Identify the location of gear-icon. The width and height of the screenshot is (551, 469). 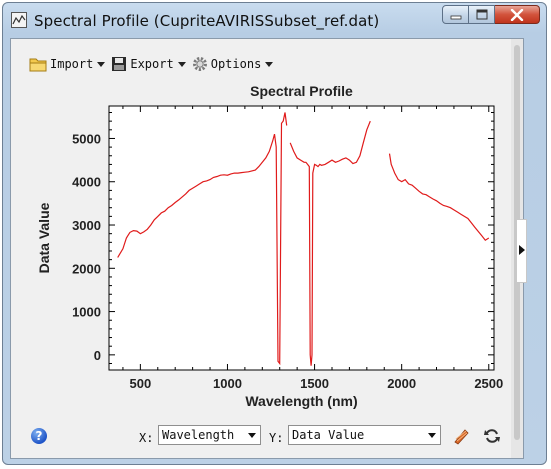
(199, 64).